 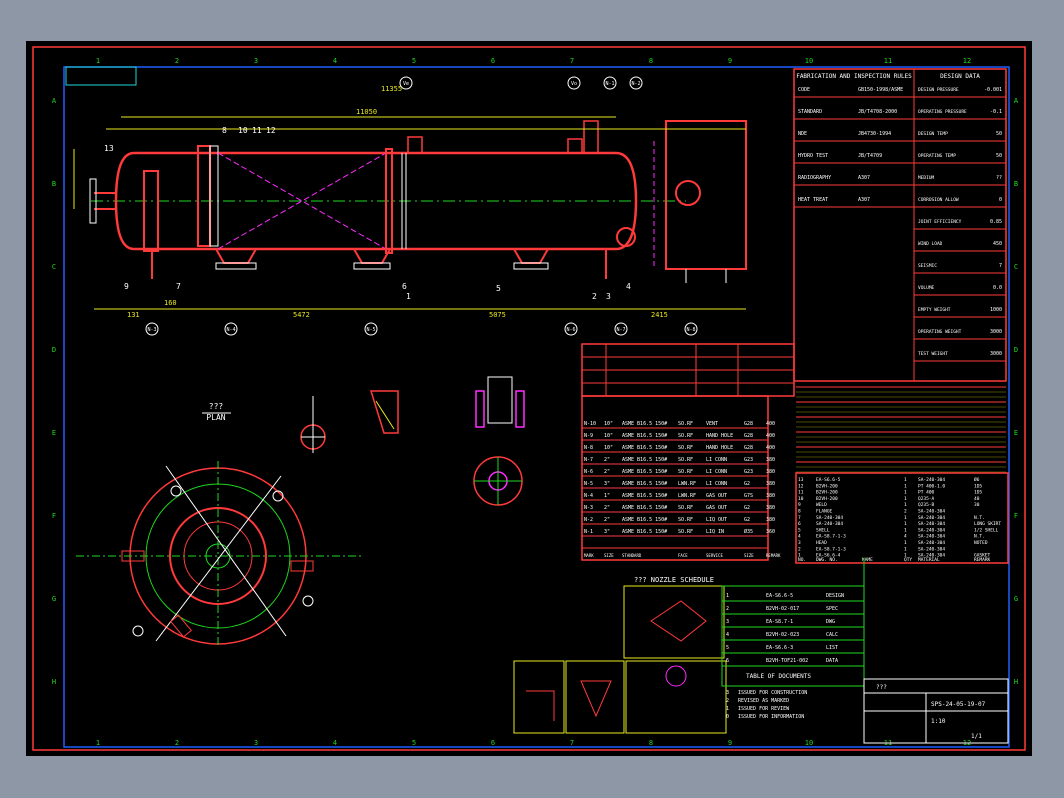 What do you see at coordinates (938, 90) in the screenshot?
I see `design-label: DESIGN PRESSURE` at bounding box center [938, 90].